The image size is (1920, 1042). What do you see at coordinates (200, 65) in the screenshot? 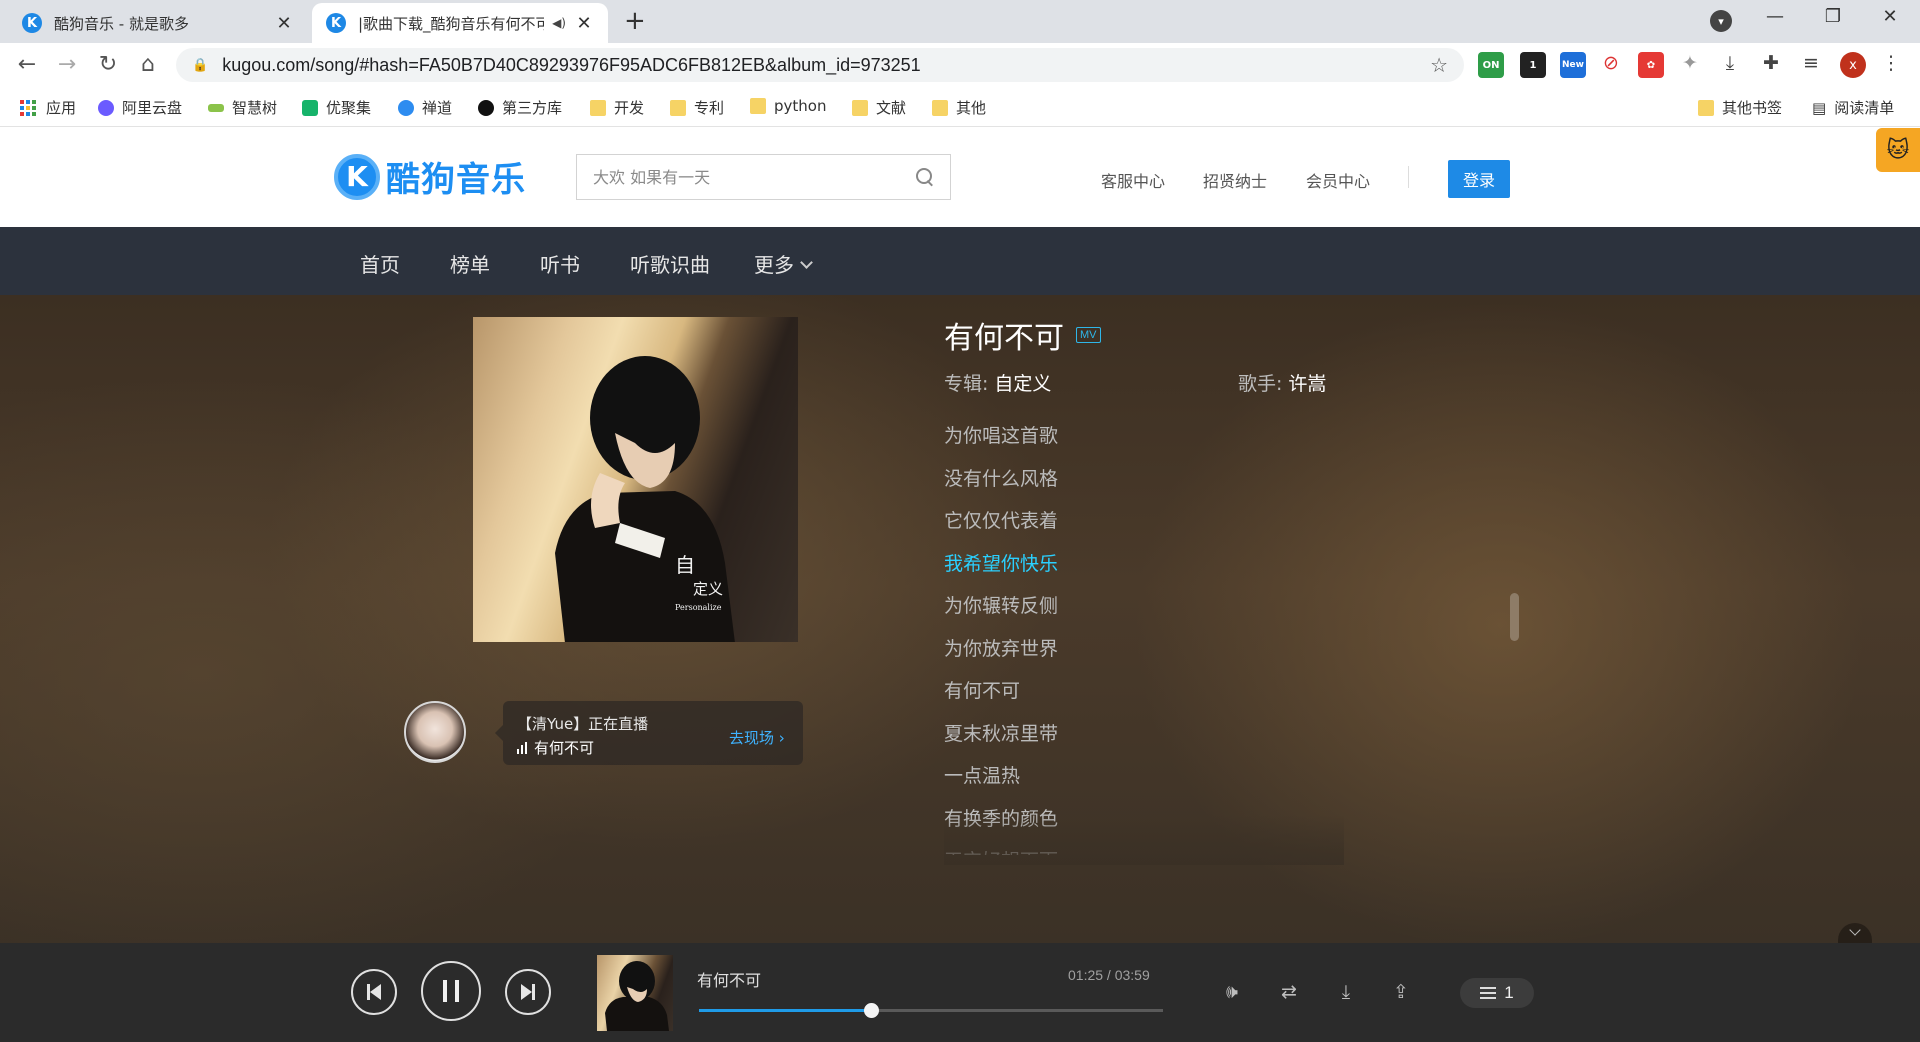
I see `lock-icon: 🔒` at bounding box center [200, 65].